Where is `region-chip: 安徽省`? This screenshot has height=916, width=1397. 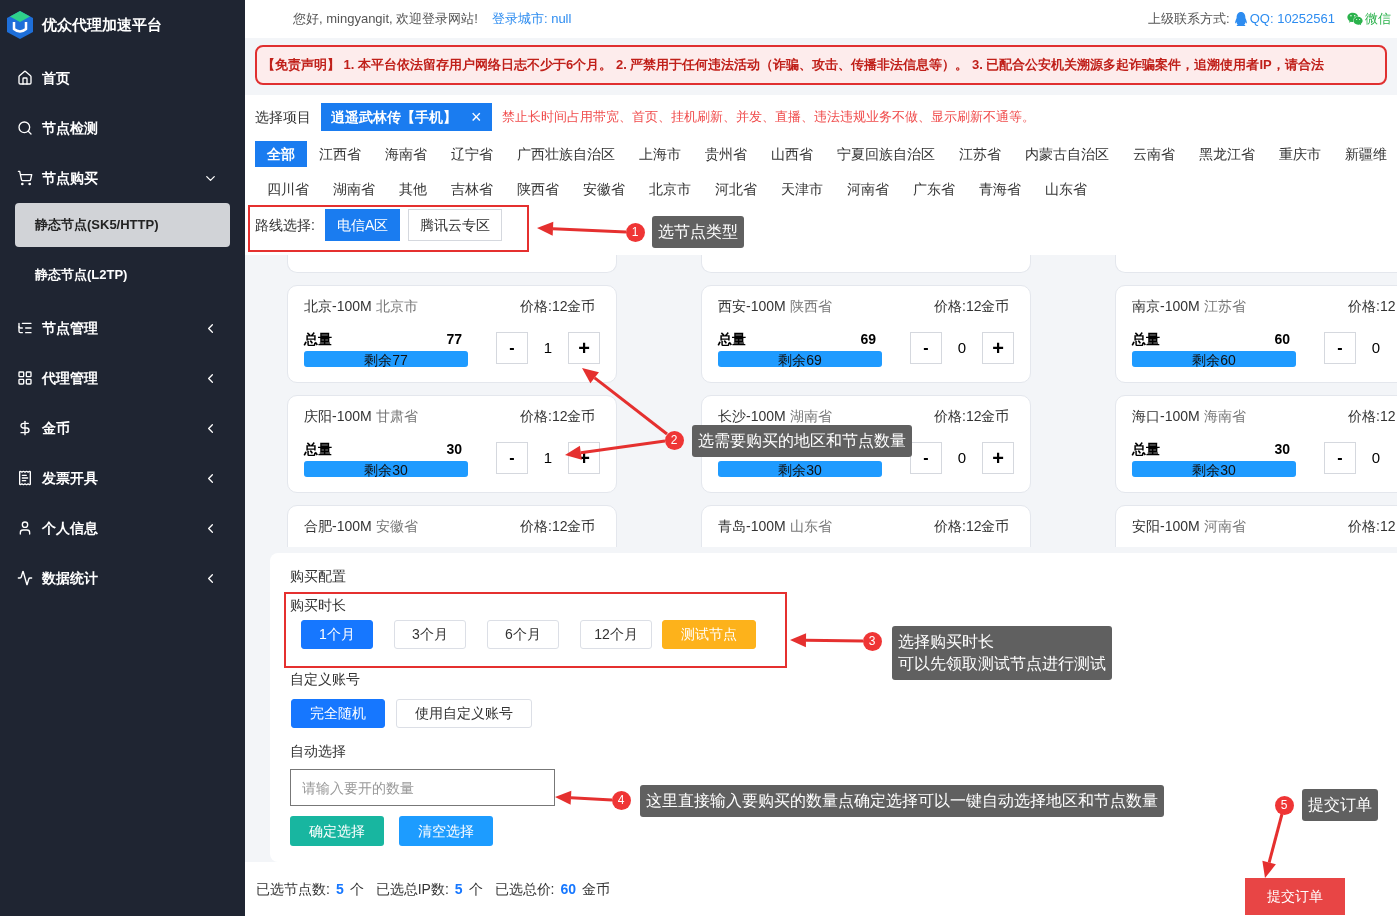
region-chip: 安徽省 is located at coordinates (604, 189).